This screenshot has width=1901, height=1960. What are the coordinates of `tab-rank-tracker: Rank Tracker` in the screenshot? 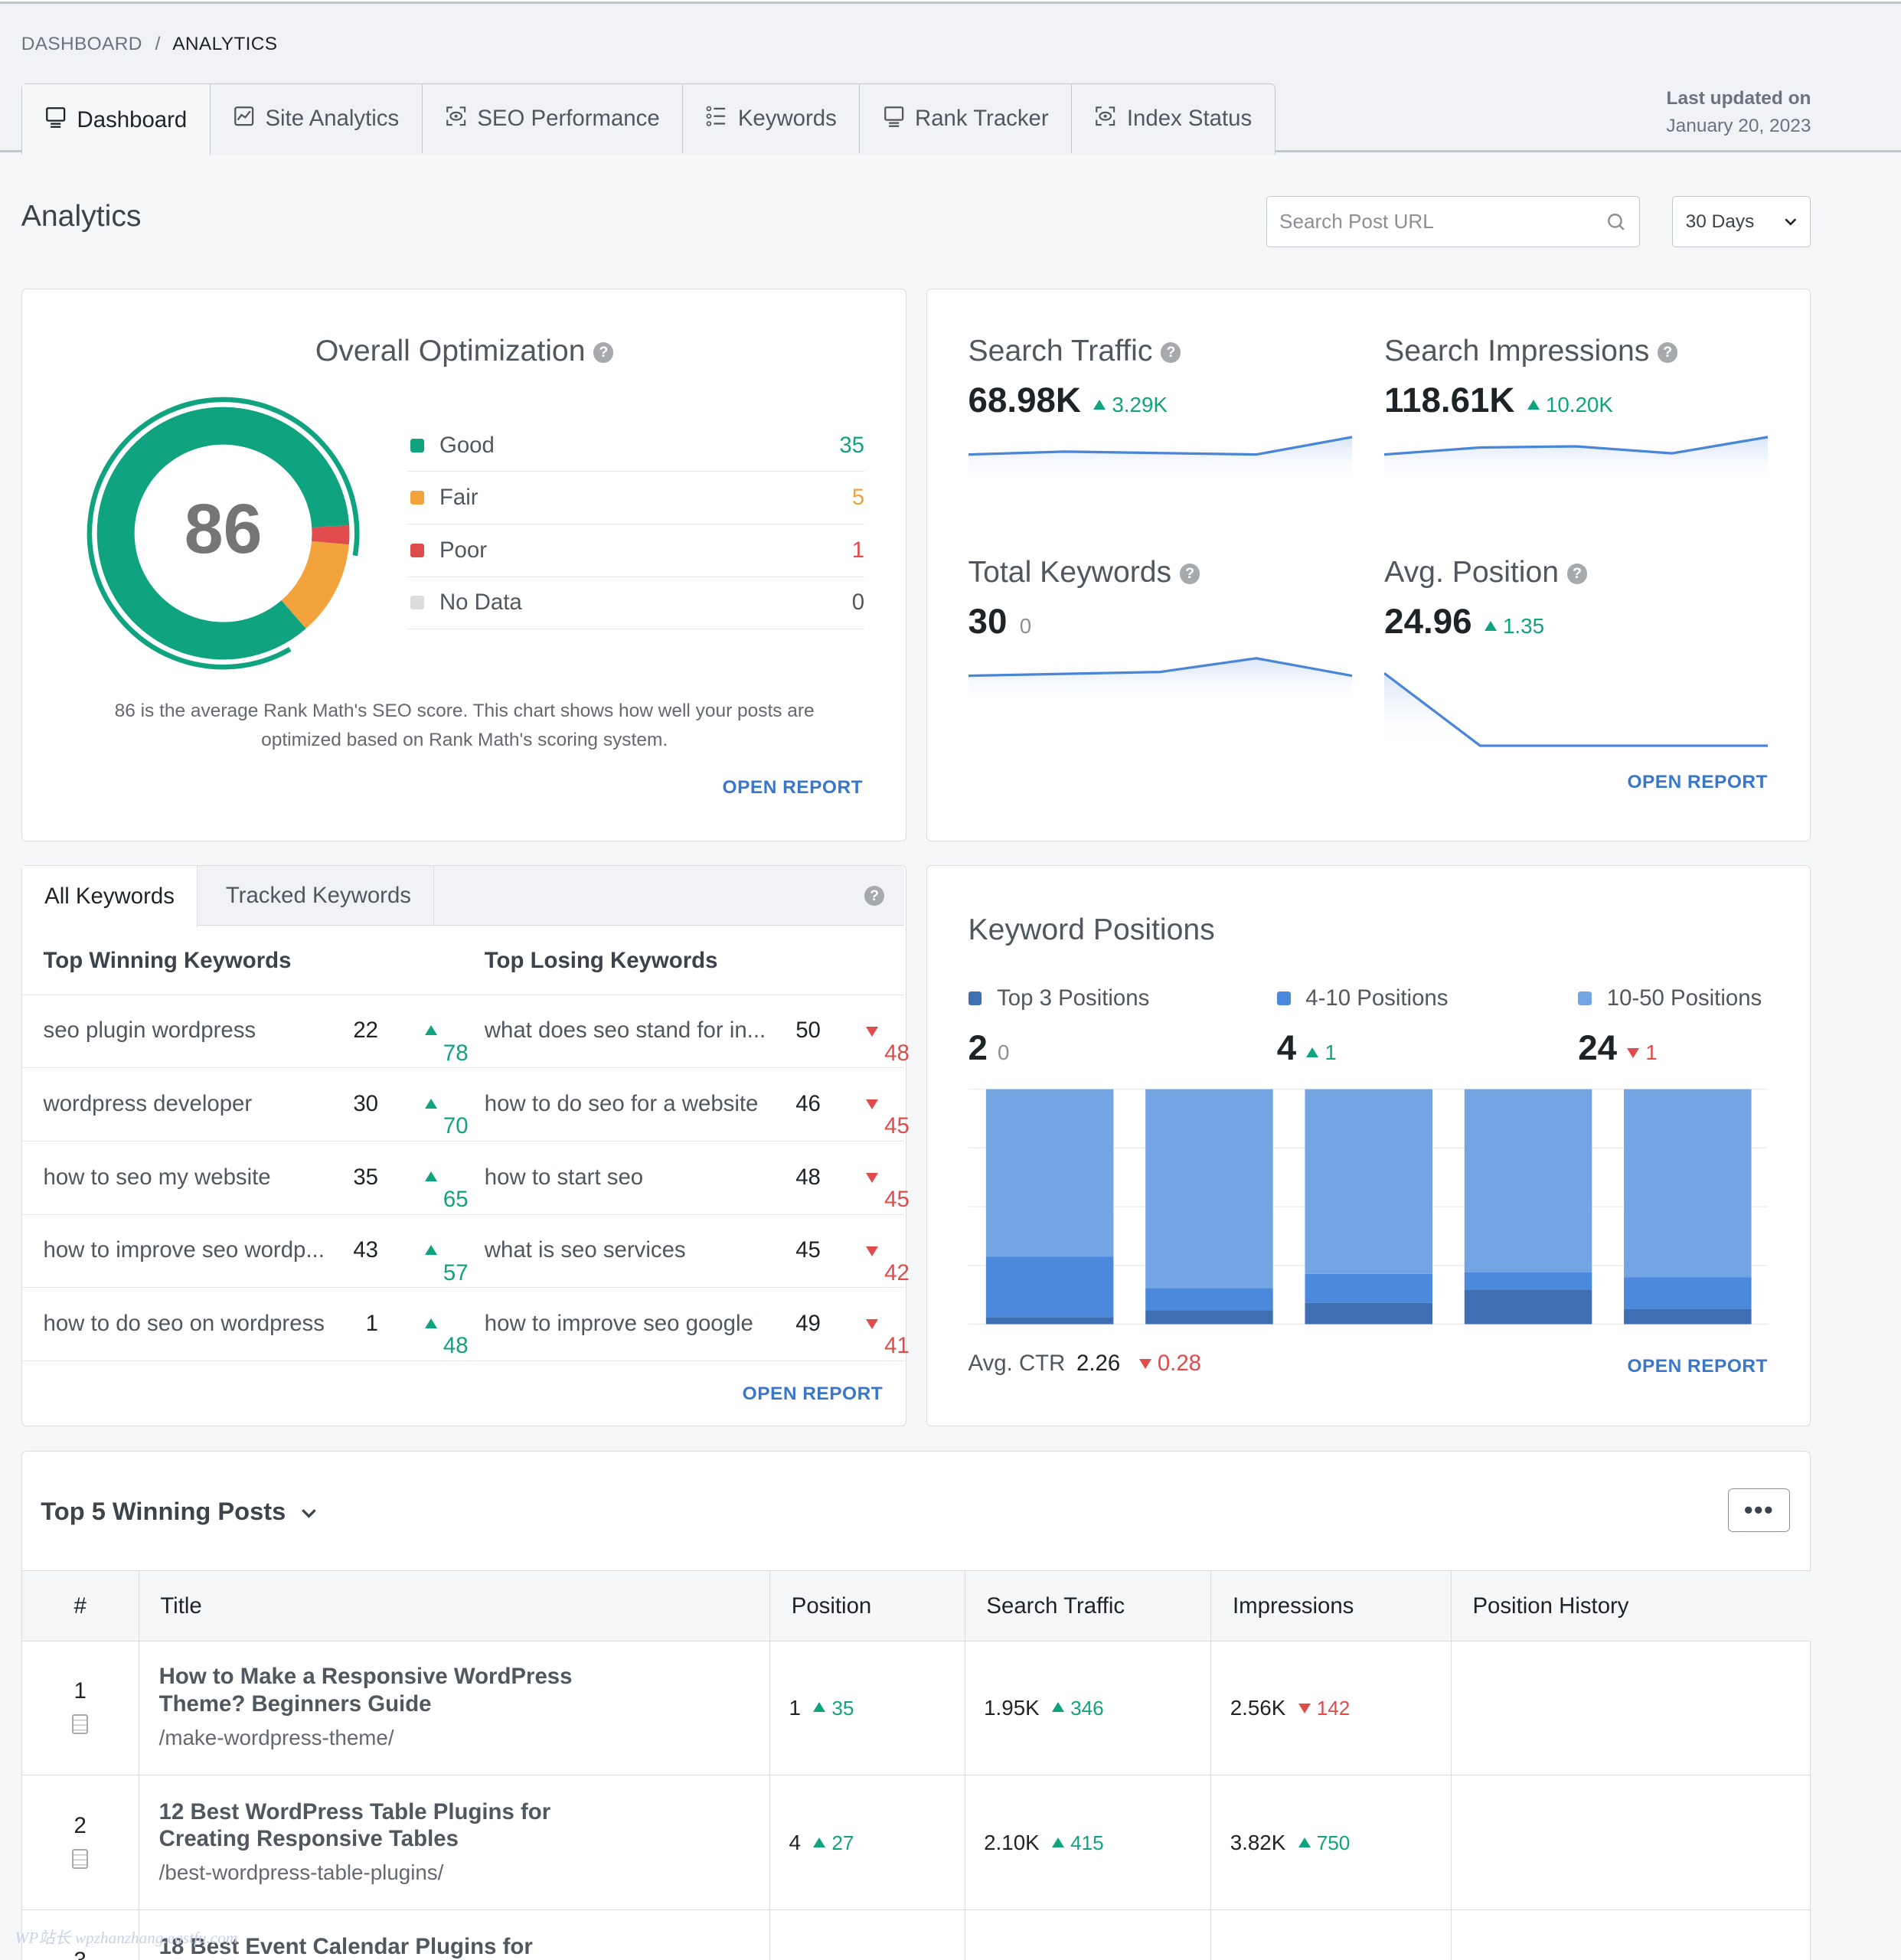 It's located at (966, 119).